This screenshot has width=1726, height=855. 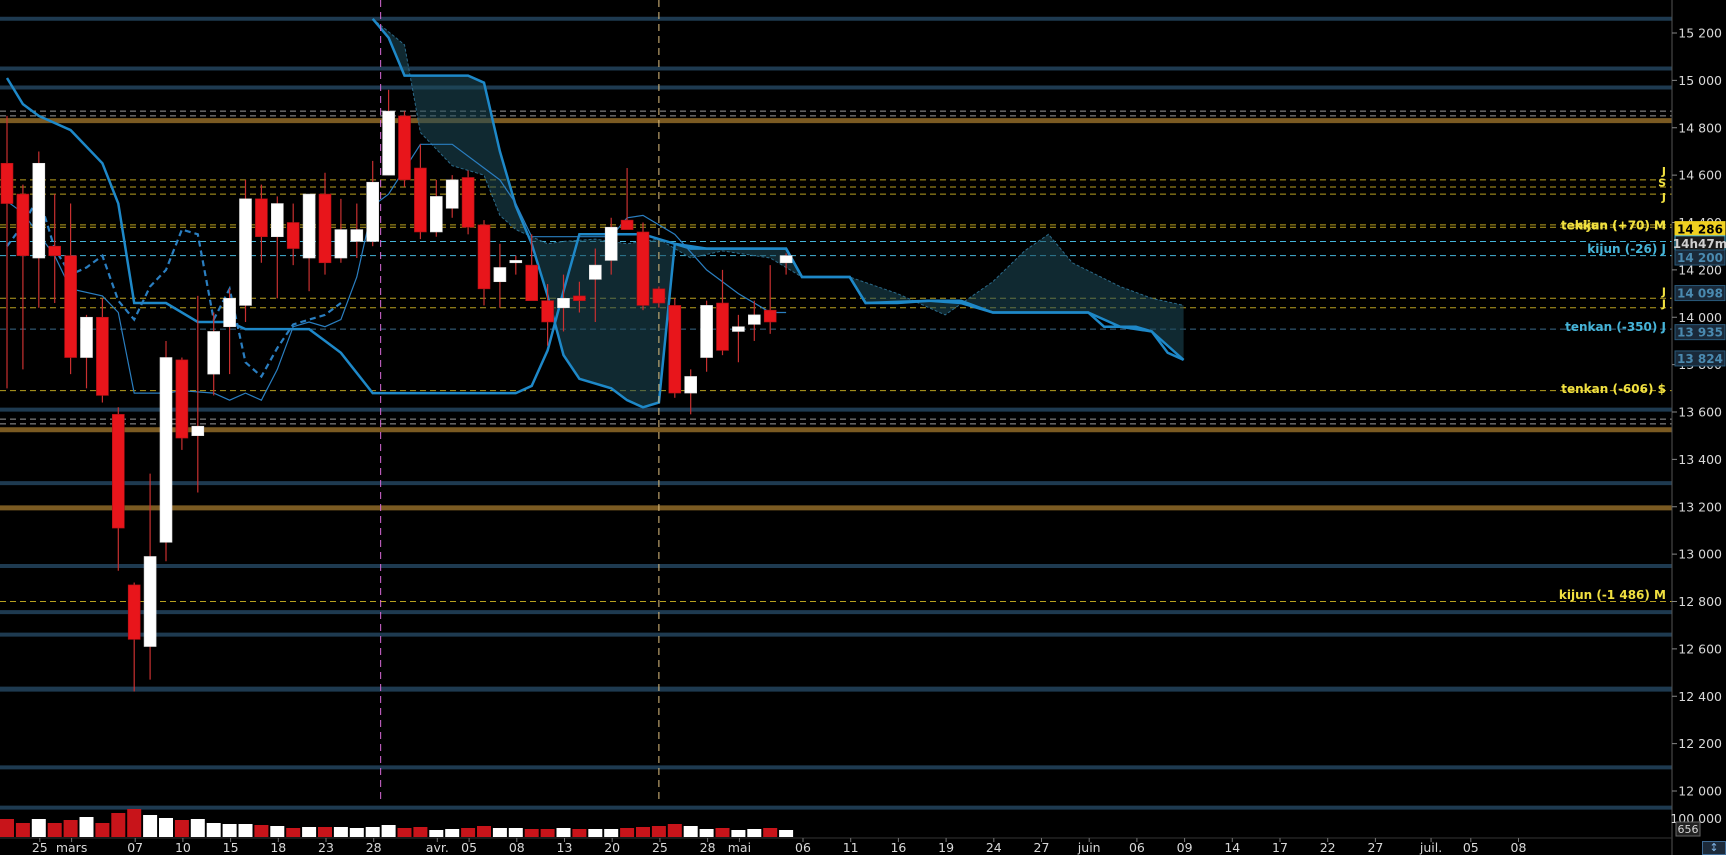 What do you see at coordinates (898, 847) in the screenshot?
I see `date-tick-label: 16` at bounding box center [898, 847].